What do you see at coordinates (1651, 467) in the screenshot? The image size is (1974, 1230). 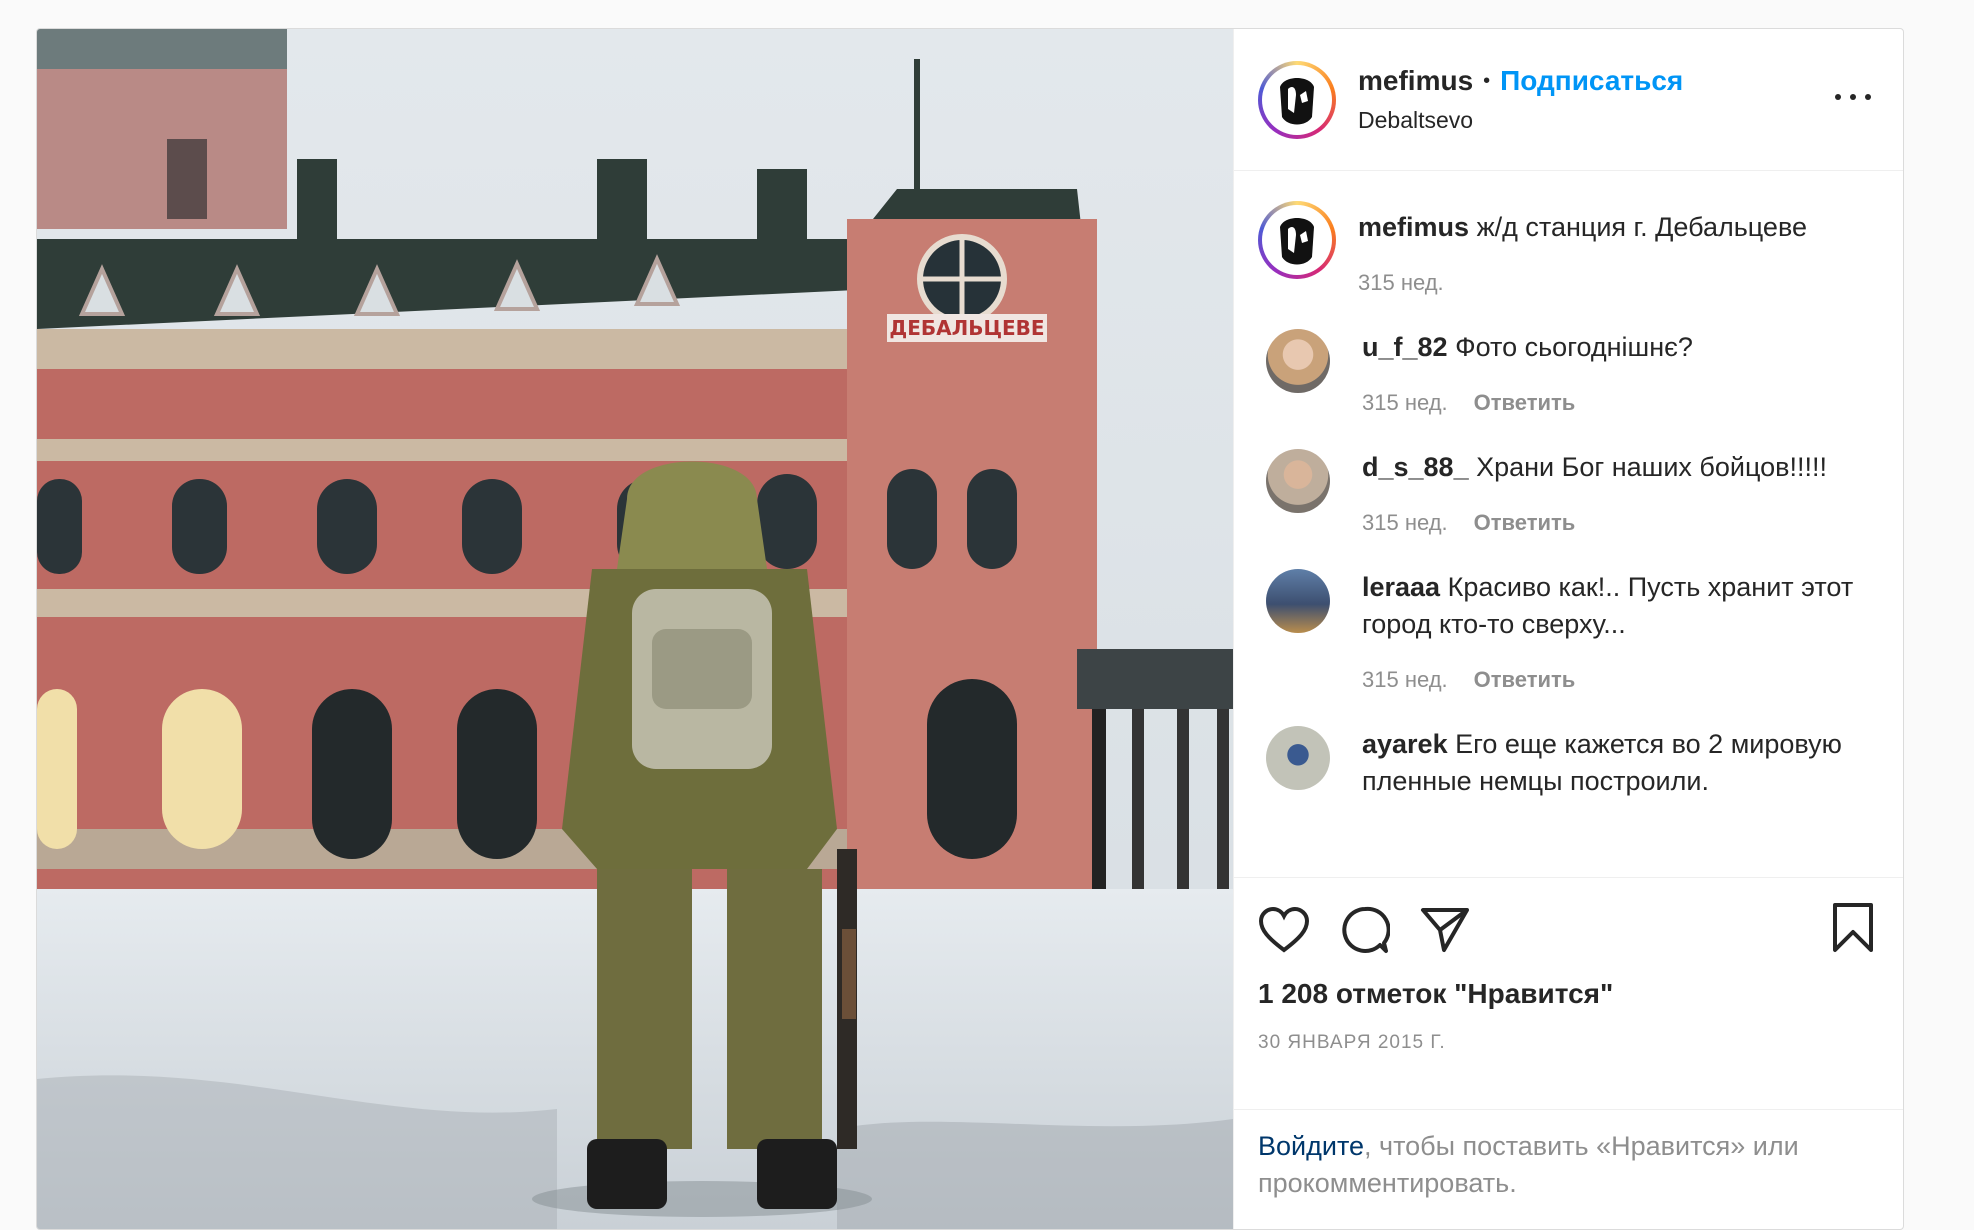 I see `comment-text: Храни Бог наших бойцов!!!!!` at bounding box center [1651, 467].